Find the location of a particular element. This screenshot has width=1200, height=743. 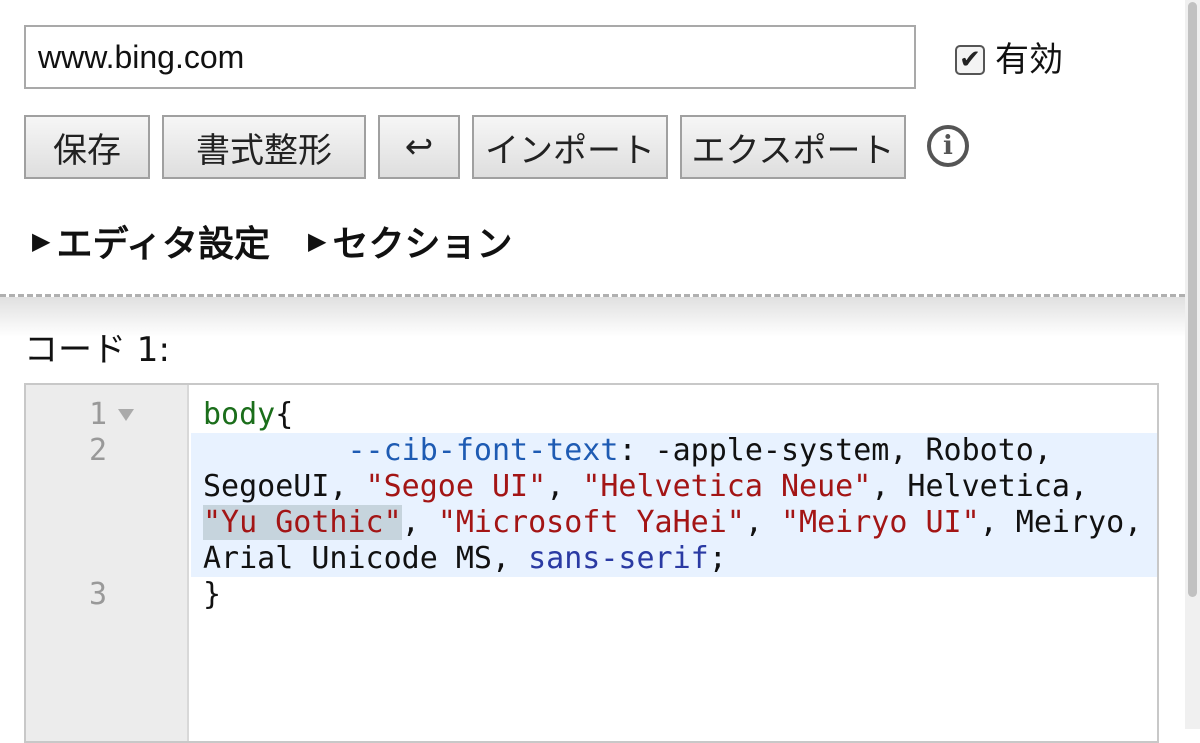

line-number: 3 is located at coordinates (97, 594).